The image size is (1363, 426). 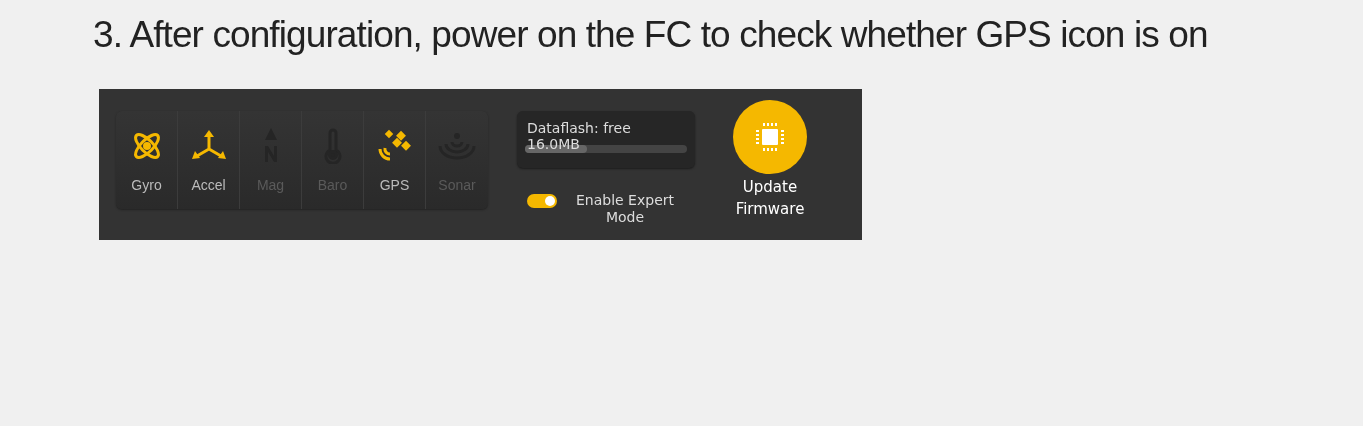 I want to click on sensor-label: Accel, so click(x=208, y=185).